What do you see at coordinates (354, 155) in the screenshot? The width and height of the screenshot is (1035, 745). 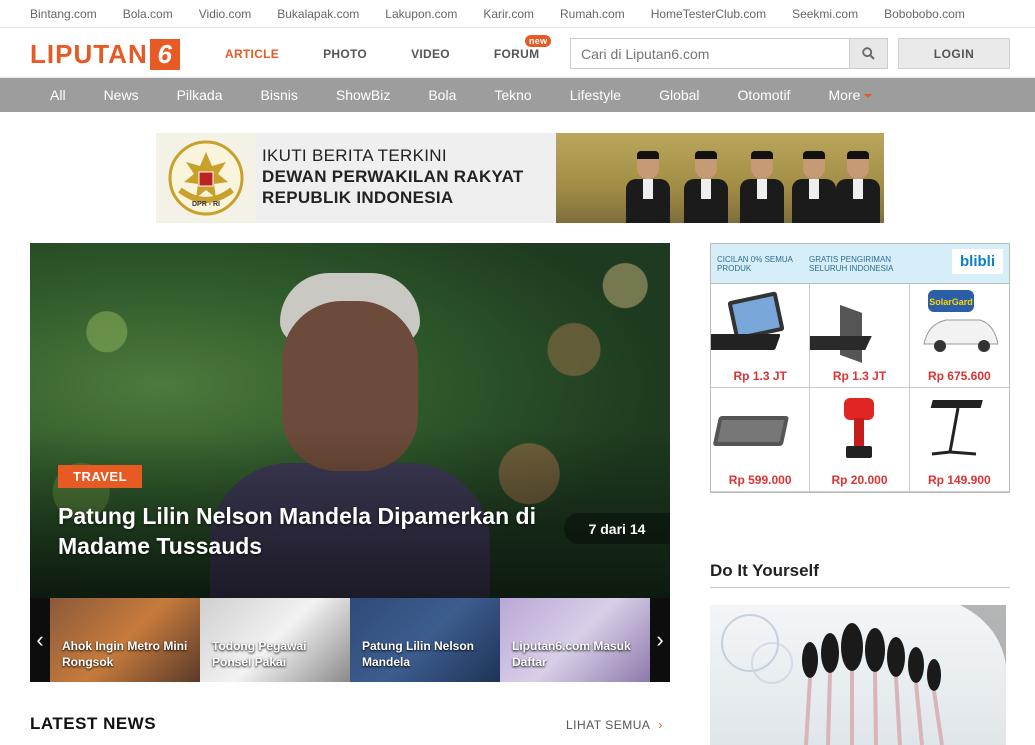 I see `banner-line-1: IKUTI BERITA TERKINI` at bounding box center [354, 155].